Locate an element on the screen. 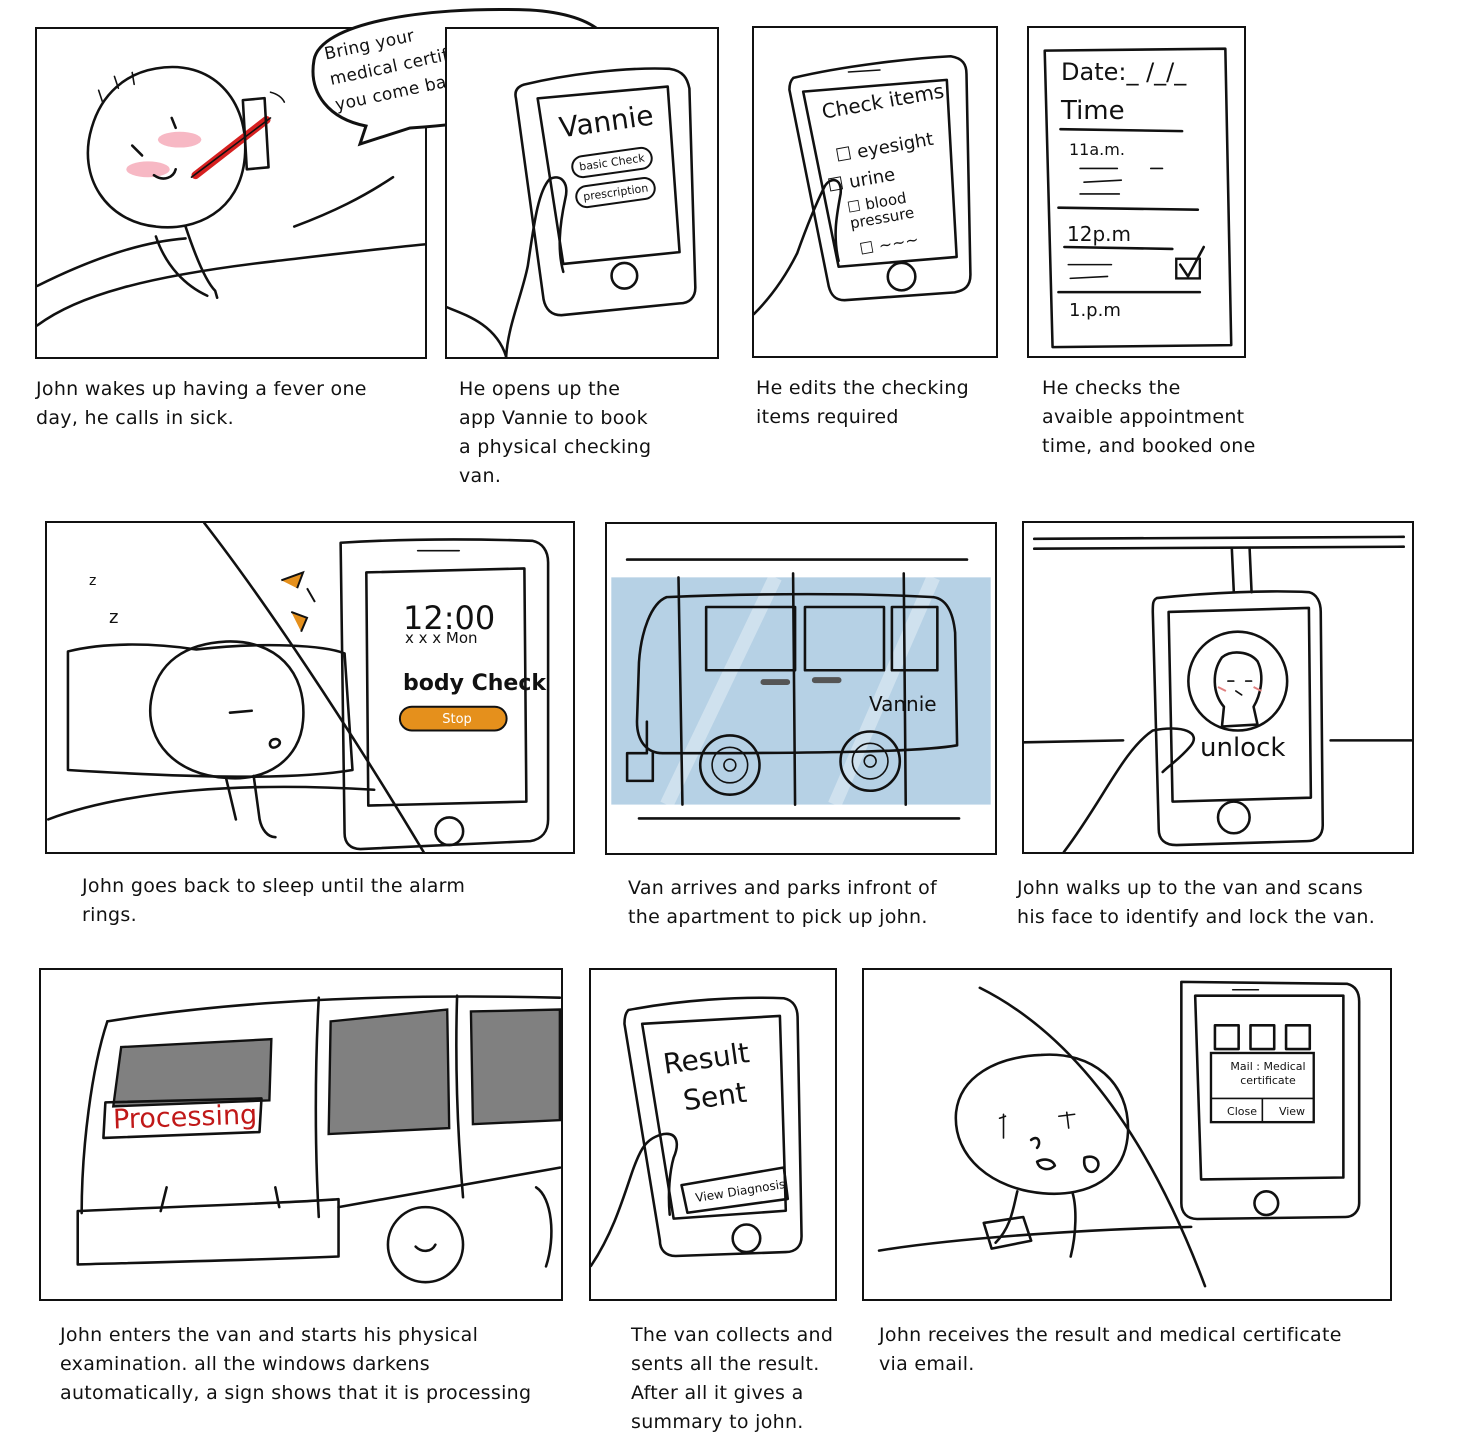 Image resolution: width=1457 pixels, height=1437 pixels. alarm-label: body Check is located at coordinates (475, 683).